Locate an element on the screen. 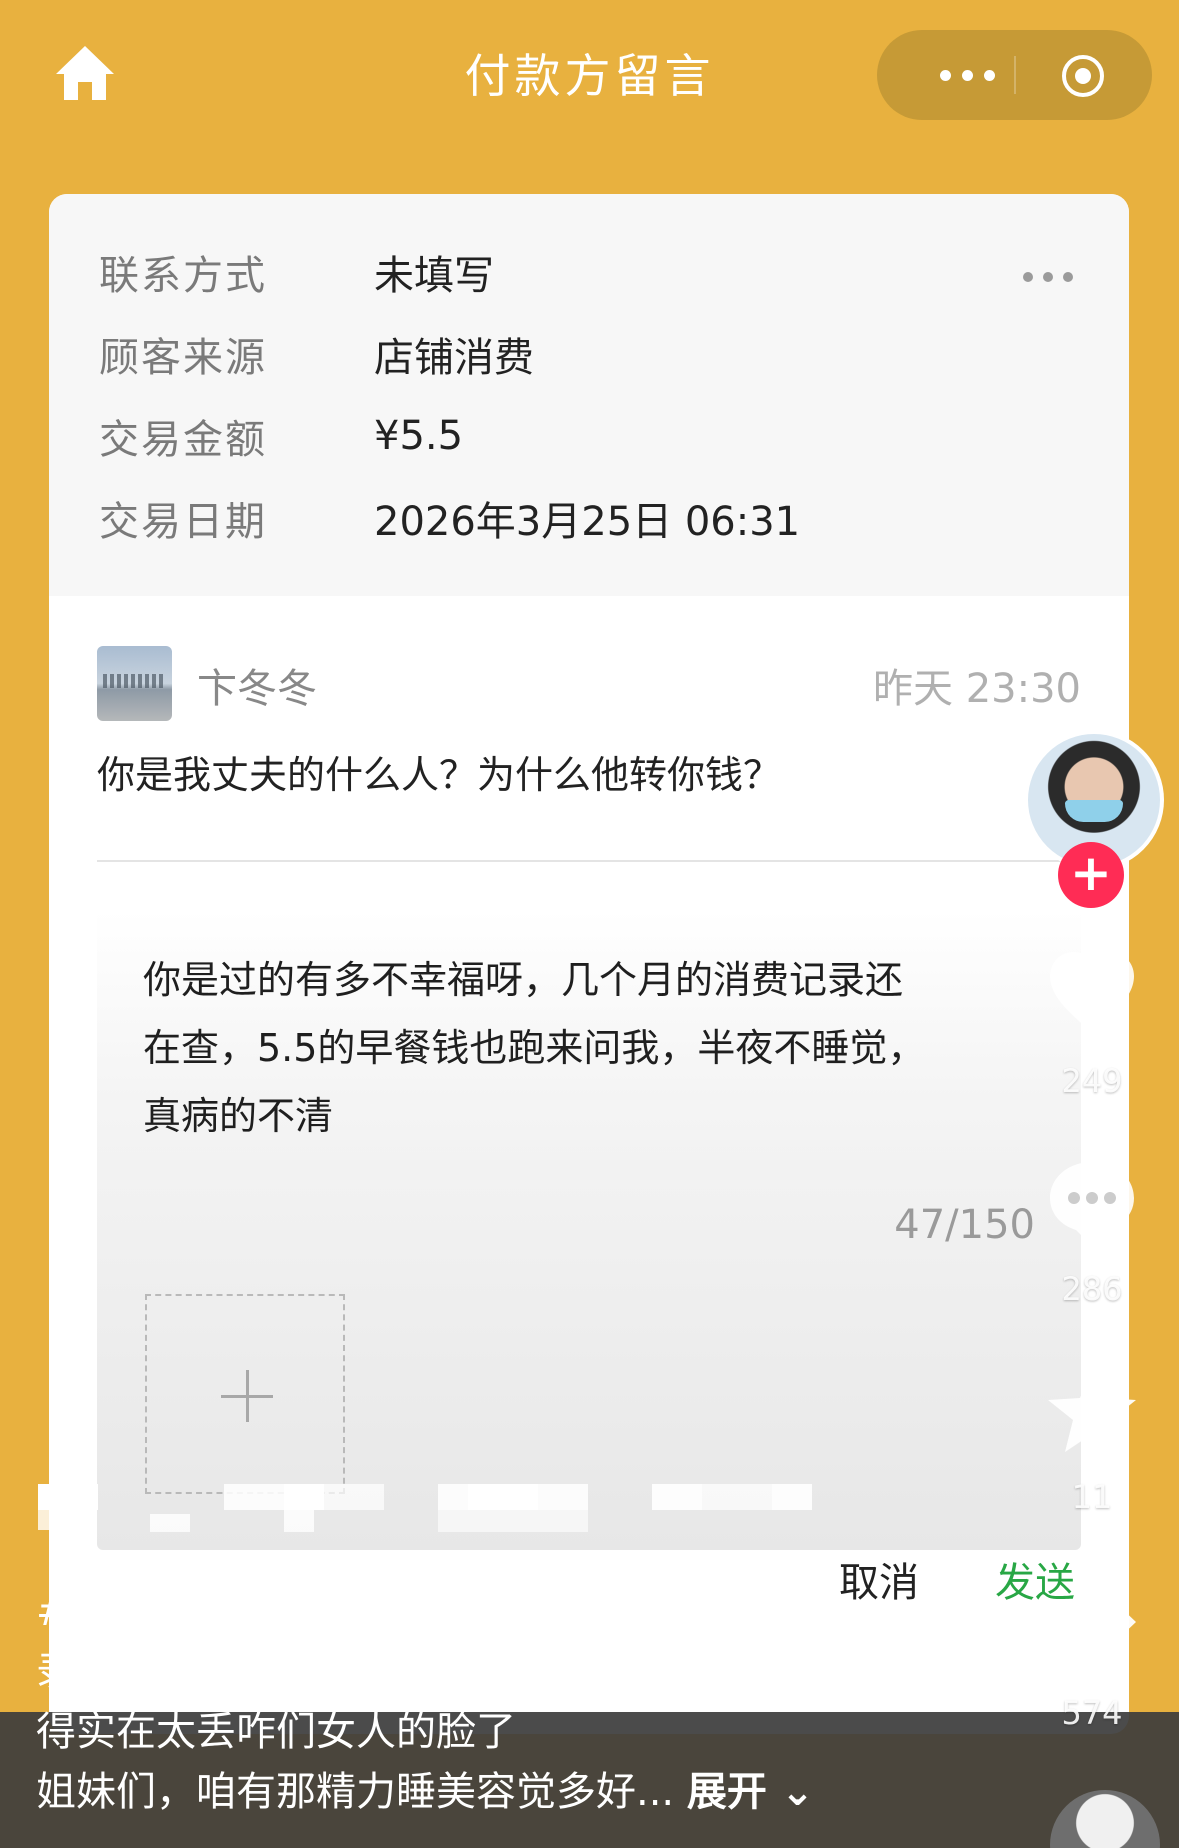 The image size is (1179, 1848). info-row-date: 交易日期 2026年3月25日 06:31 is located at coordinates (449, 518).